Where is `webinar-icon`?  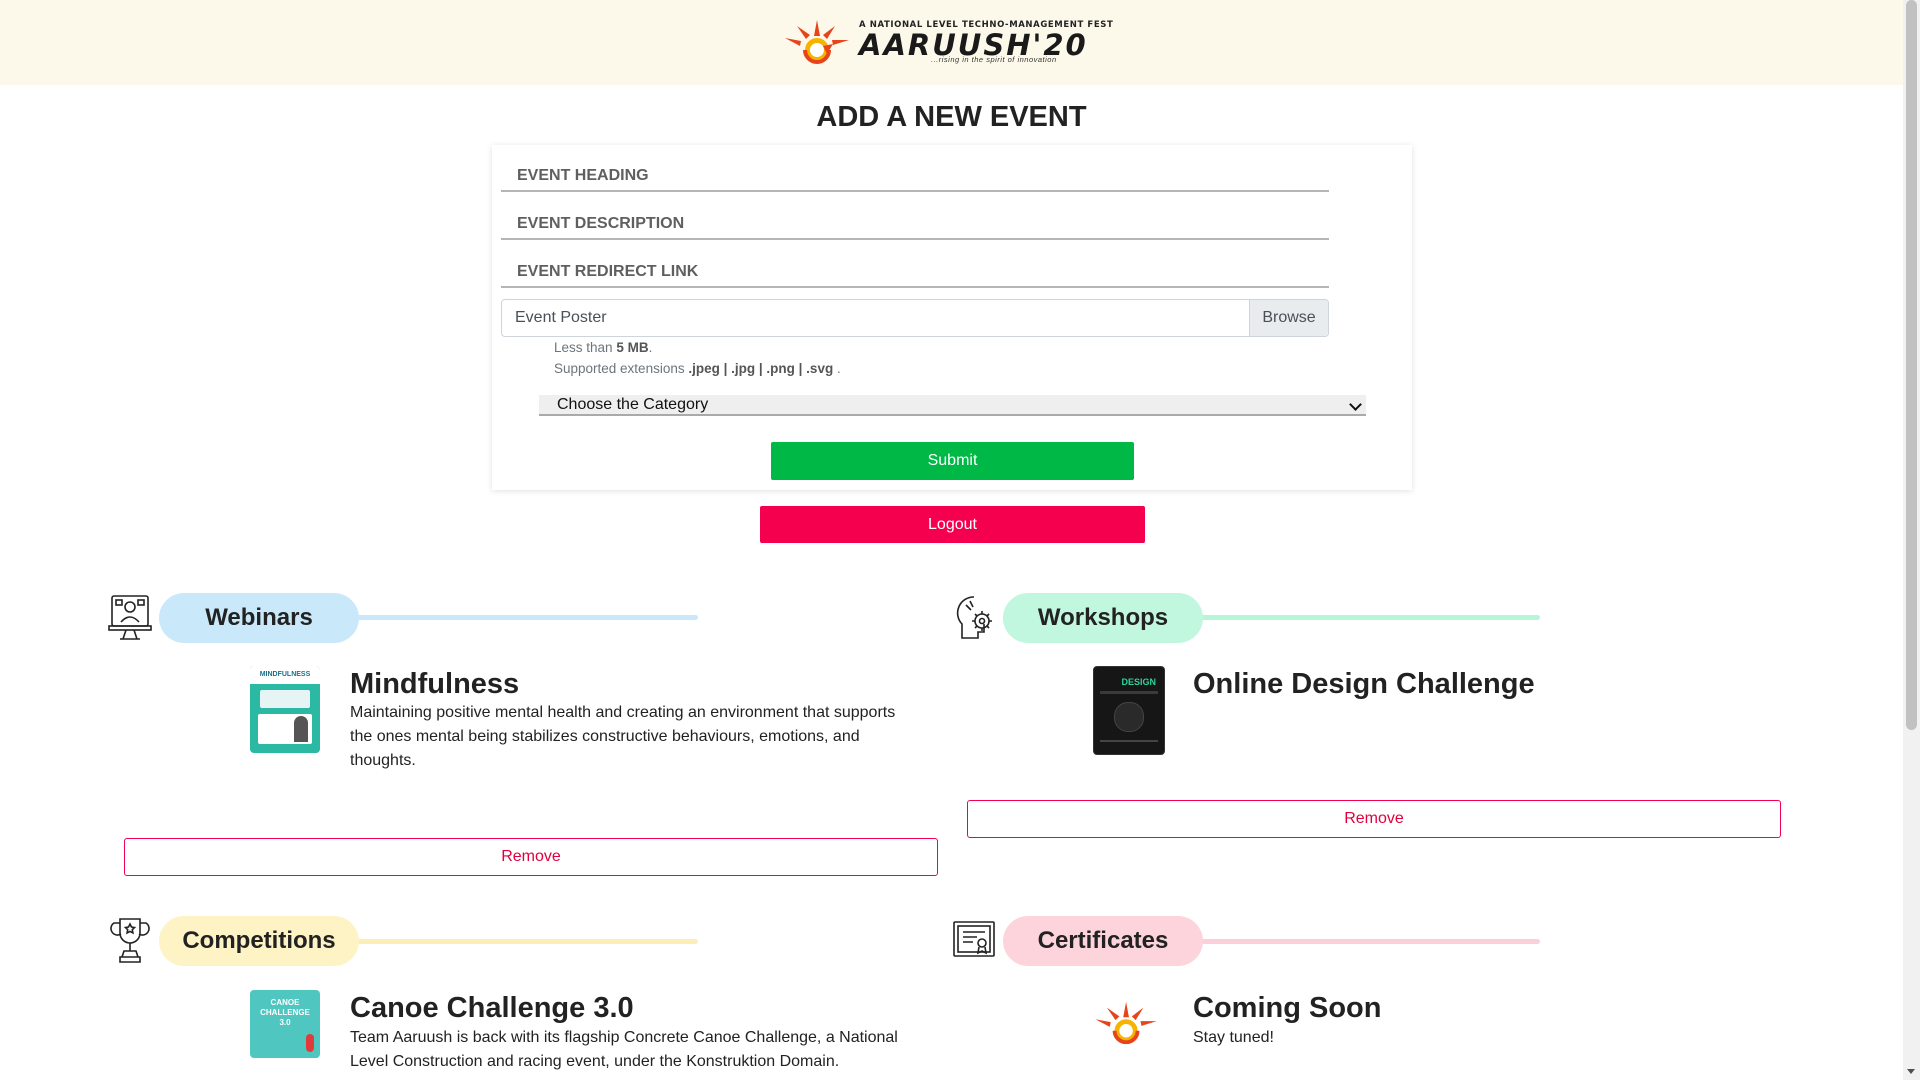
webinar-icon is located at coordinates (130, 617).